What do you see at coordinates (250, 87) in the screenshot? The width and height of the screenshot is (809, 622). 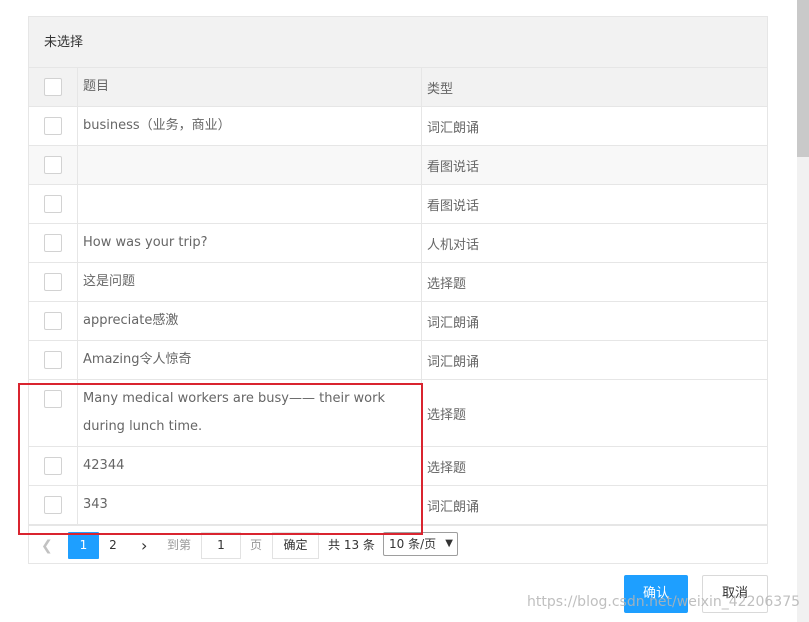 I see `column-header-title: 题目` at bounding box center [250, 87].